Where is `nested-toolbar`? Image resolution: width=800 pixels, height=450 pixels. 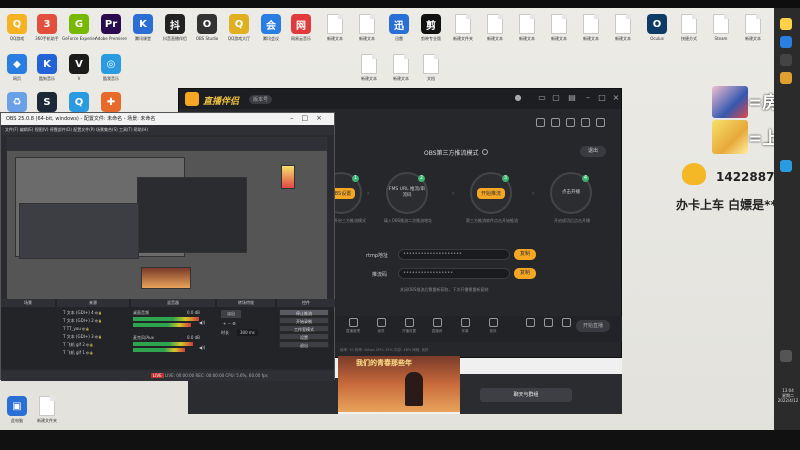
nested-toolbar is located at coordinates (167, 144).